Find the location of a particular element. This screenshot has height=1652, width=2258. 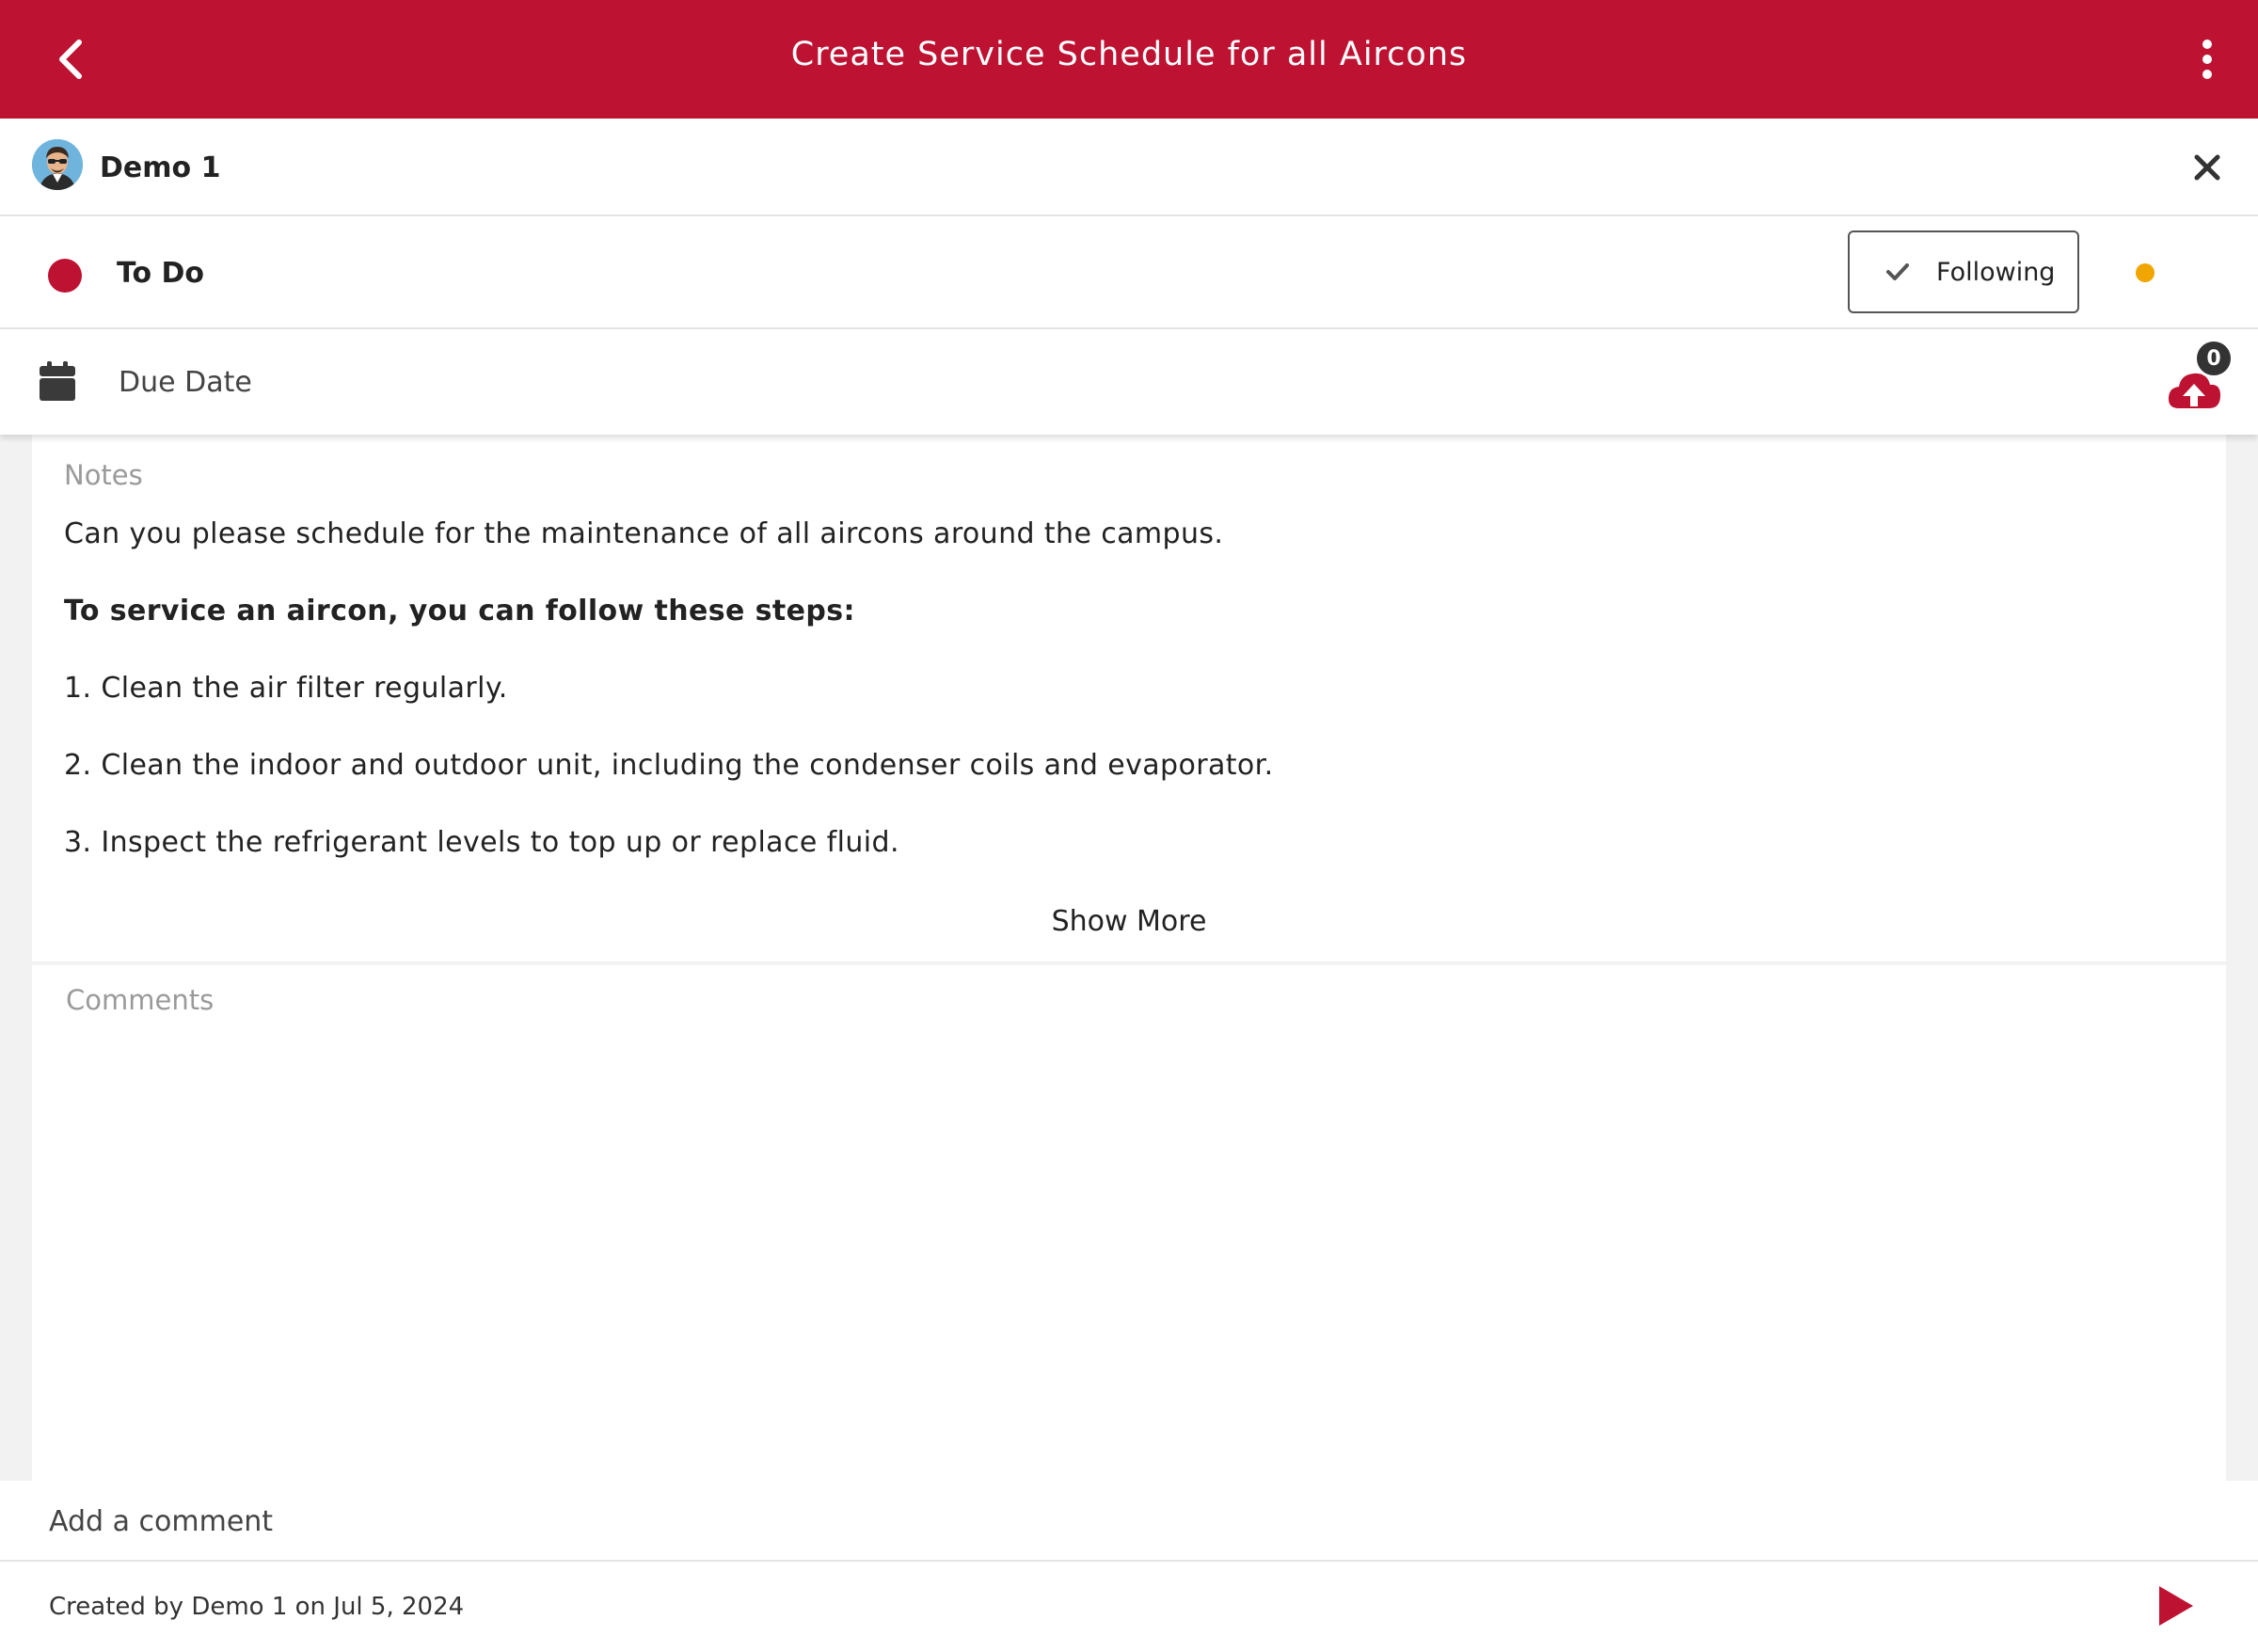

status-indicator is located at coordinates (65, 276).